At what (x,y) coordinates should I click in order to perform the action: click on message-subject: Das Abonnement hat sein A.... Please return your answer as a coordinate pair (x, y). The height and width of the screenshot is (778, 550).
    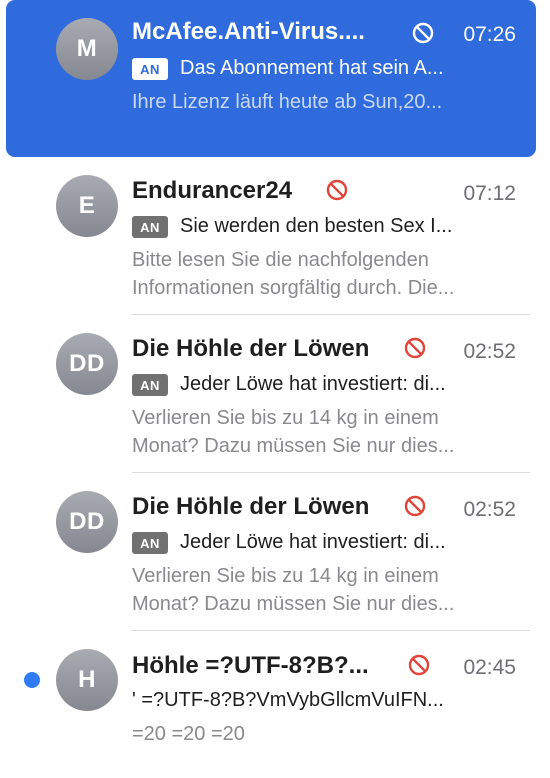
    Looking at the image, I should click on (312, 68).